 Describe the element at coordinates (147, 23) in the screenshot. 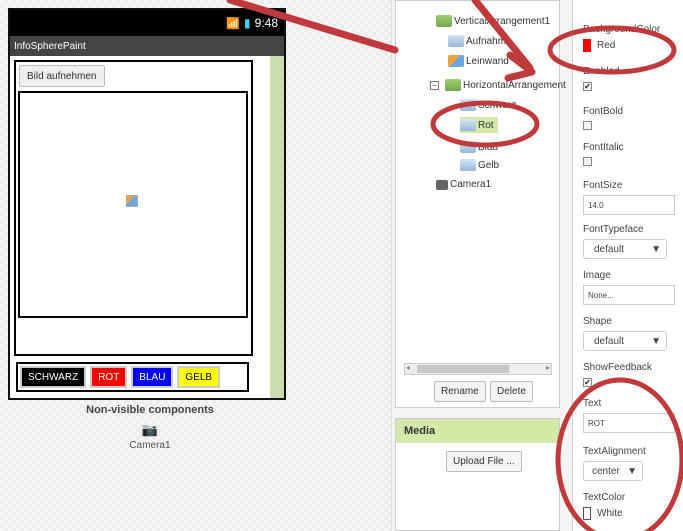

I see `status-bar: 📶 ▮ 9:48` at that location.